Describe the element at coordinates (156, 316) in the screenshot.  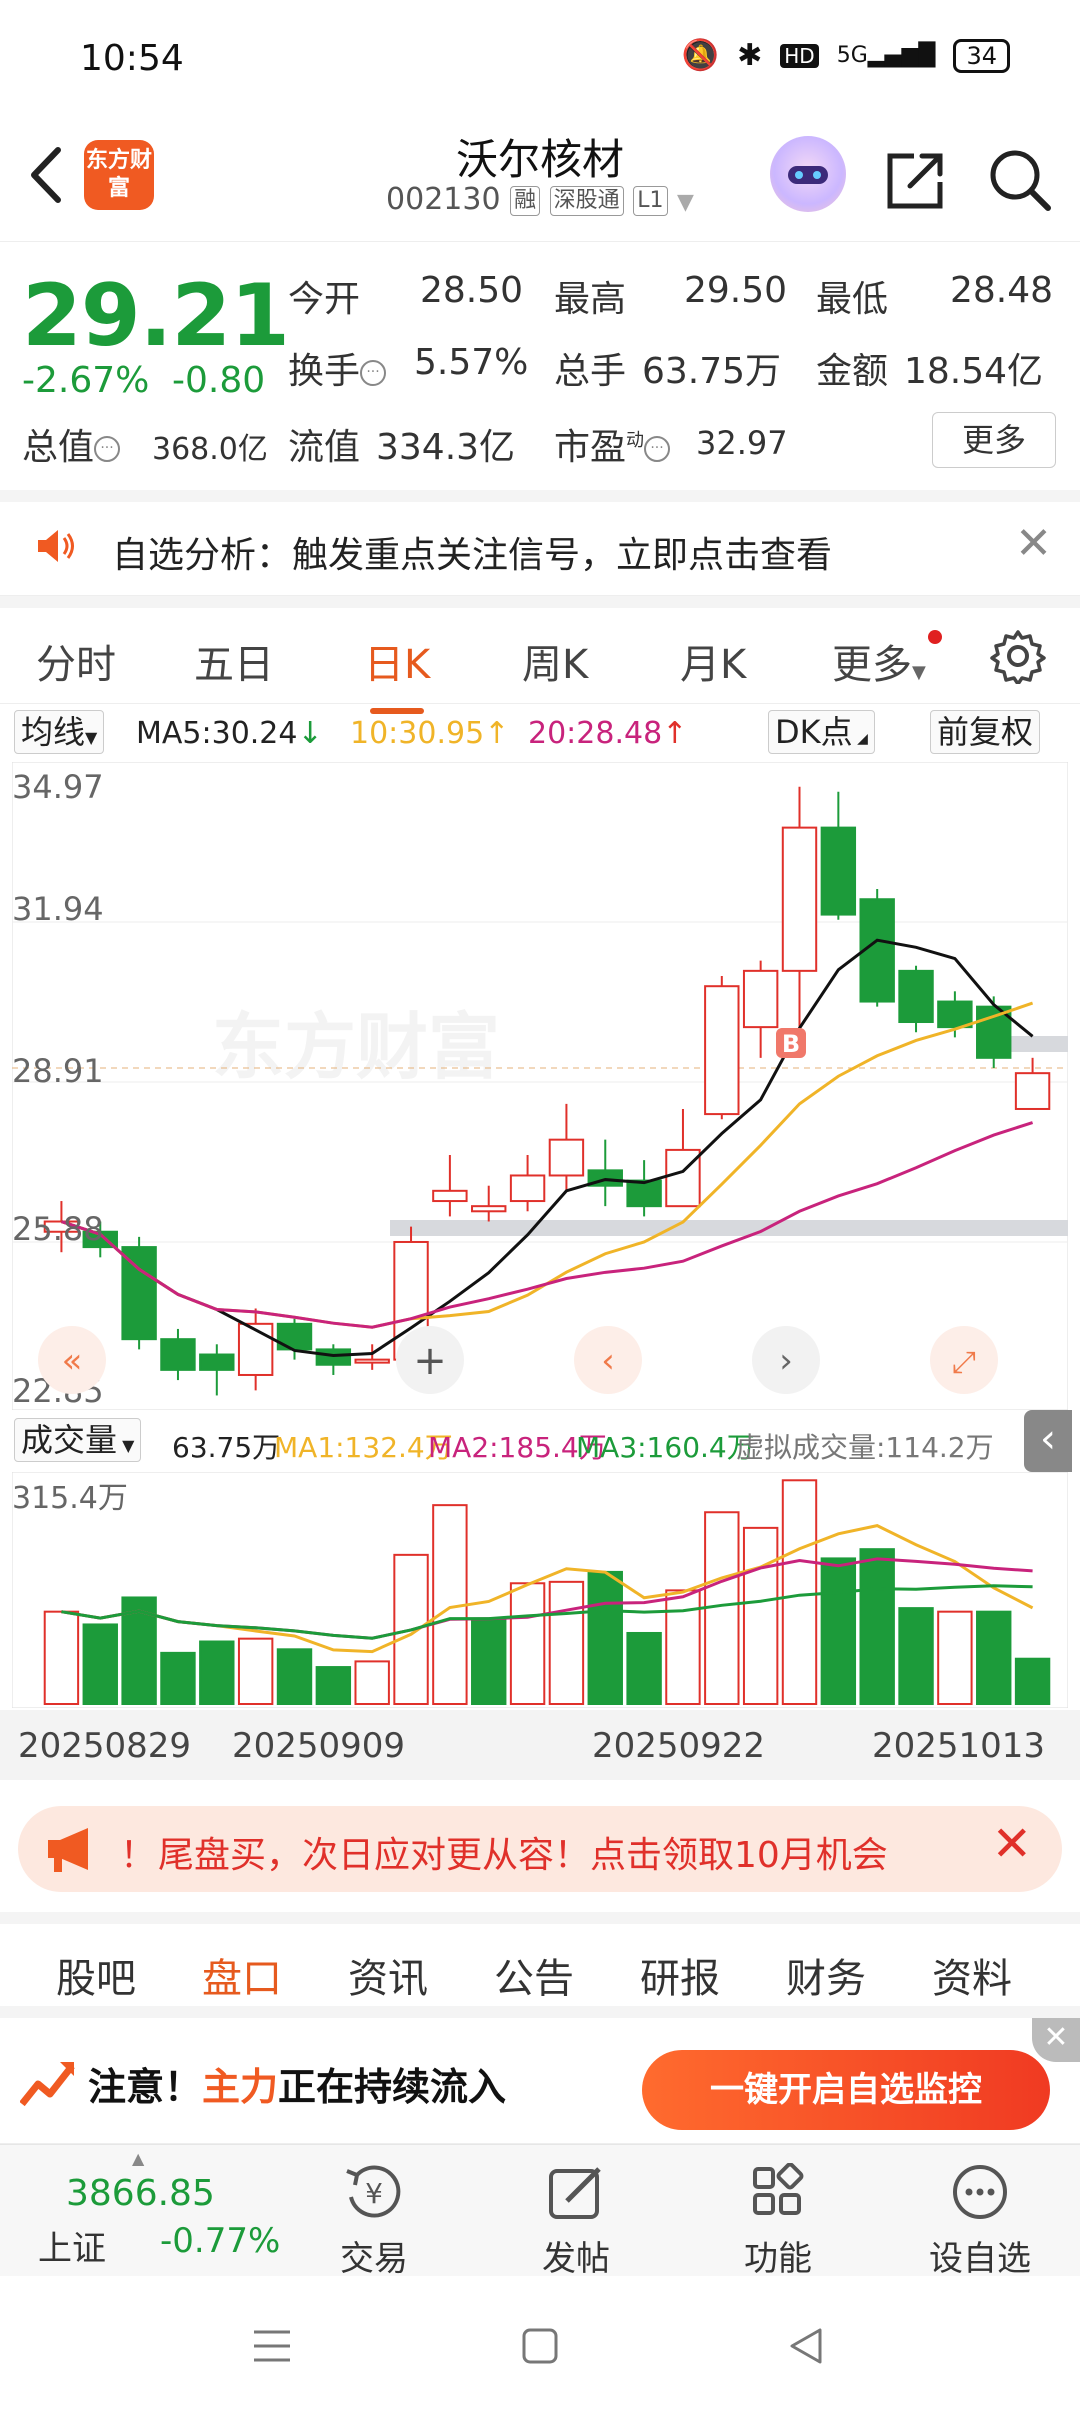
I see `last-price: 29.21` at that location.